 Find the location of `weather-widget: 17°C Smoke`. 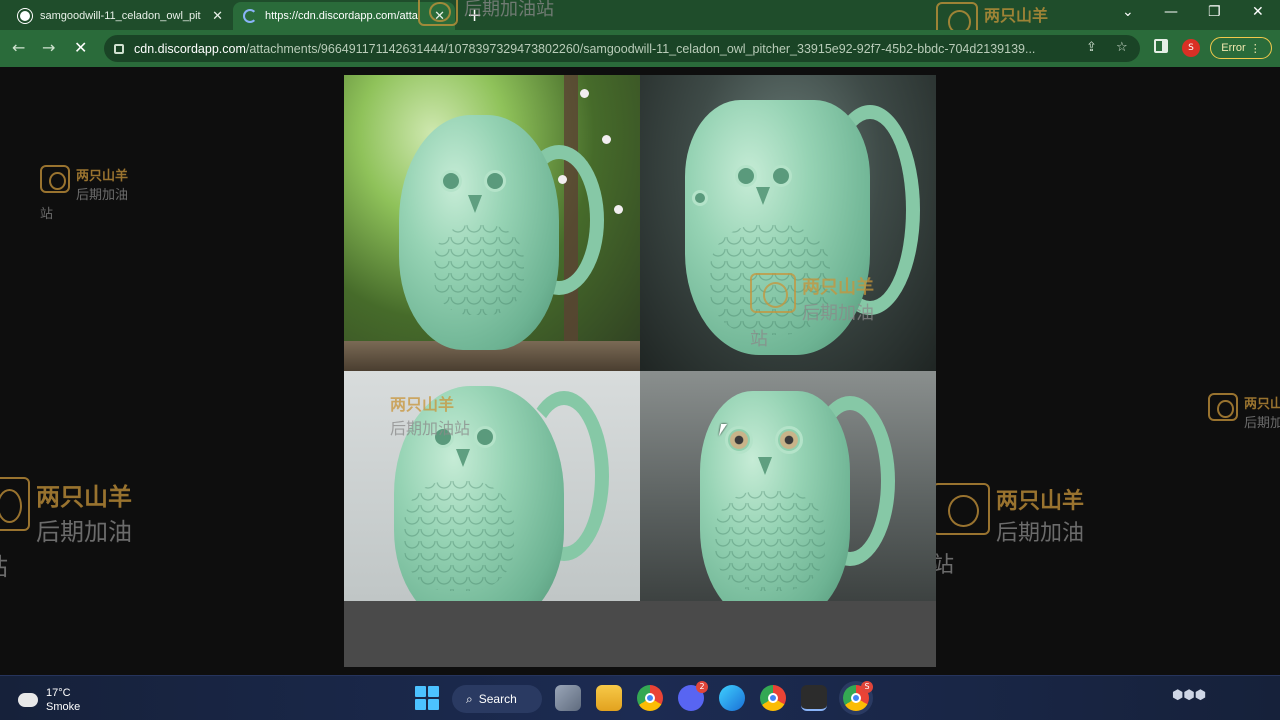

weather-widget: 17°C Smoke is located at coordinates (48, 700).